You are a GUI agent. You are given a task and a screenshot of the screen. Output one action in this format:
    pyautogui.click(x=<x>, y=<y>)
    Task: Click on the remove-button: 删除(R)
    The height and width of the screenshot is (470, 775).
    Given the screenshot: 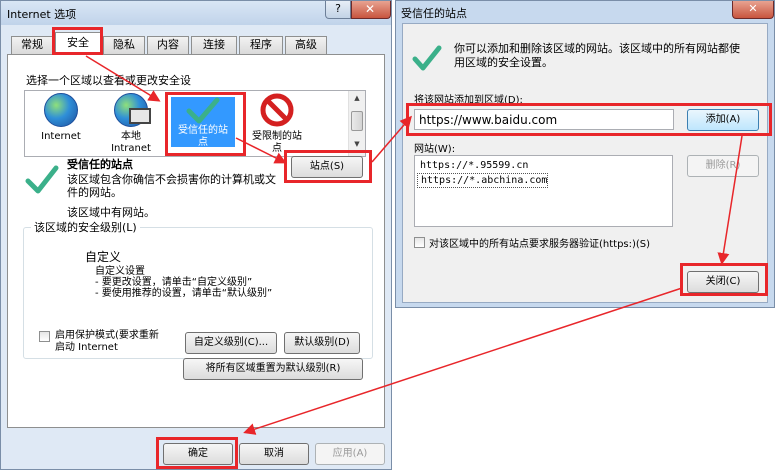 What is the action you would take?
    pyautogui.click(x=723, y=166)
    